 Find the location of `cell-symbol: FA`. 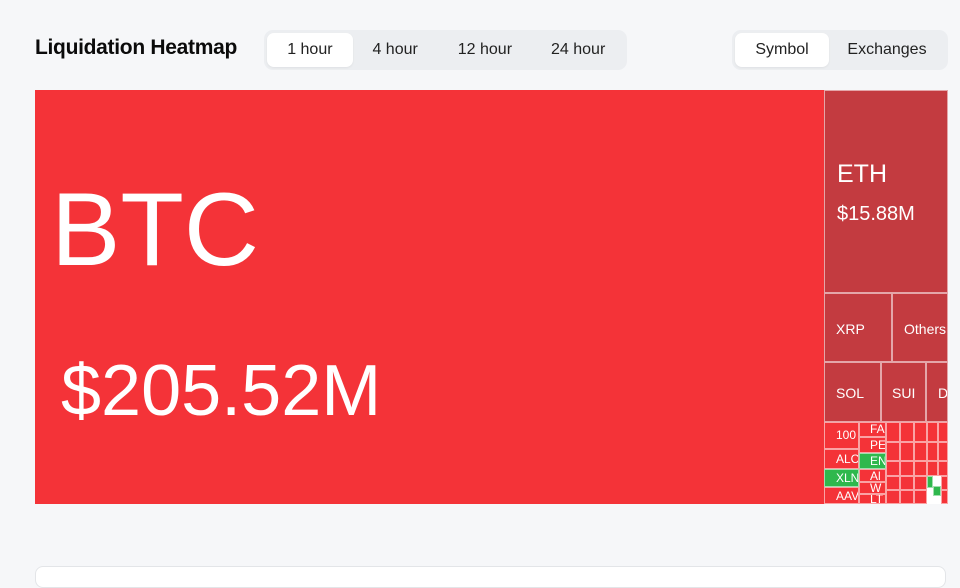

cell-symbol: FA is located at coordinates (877, 429).